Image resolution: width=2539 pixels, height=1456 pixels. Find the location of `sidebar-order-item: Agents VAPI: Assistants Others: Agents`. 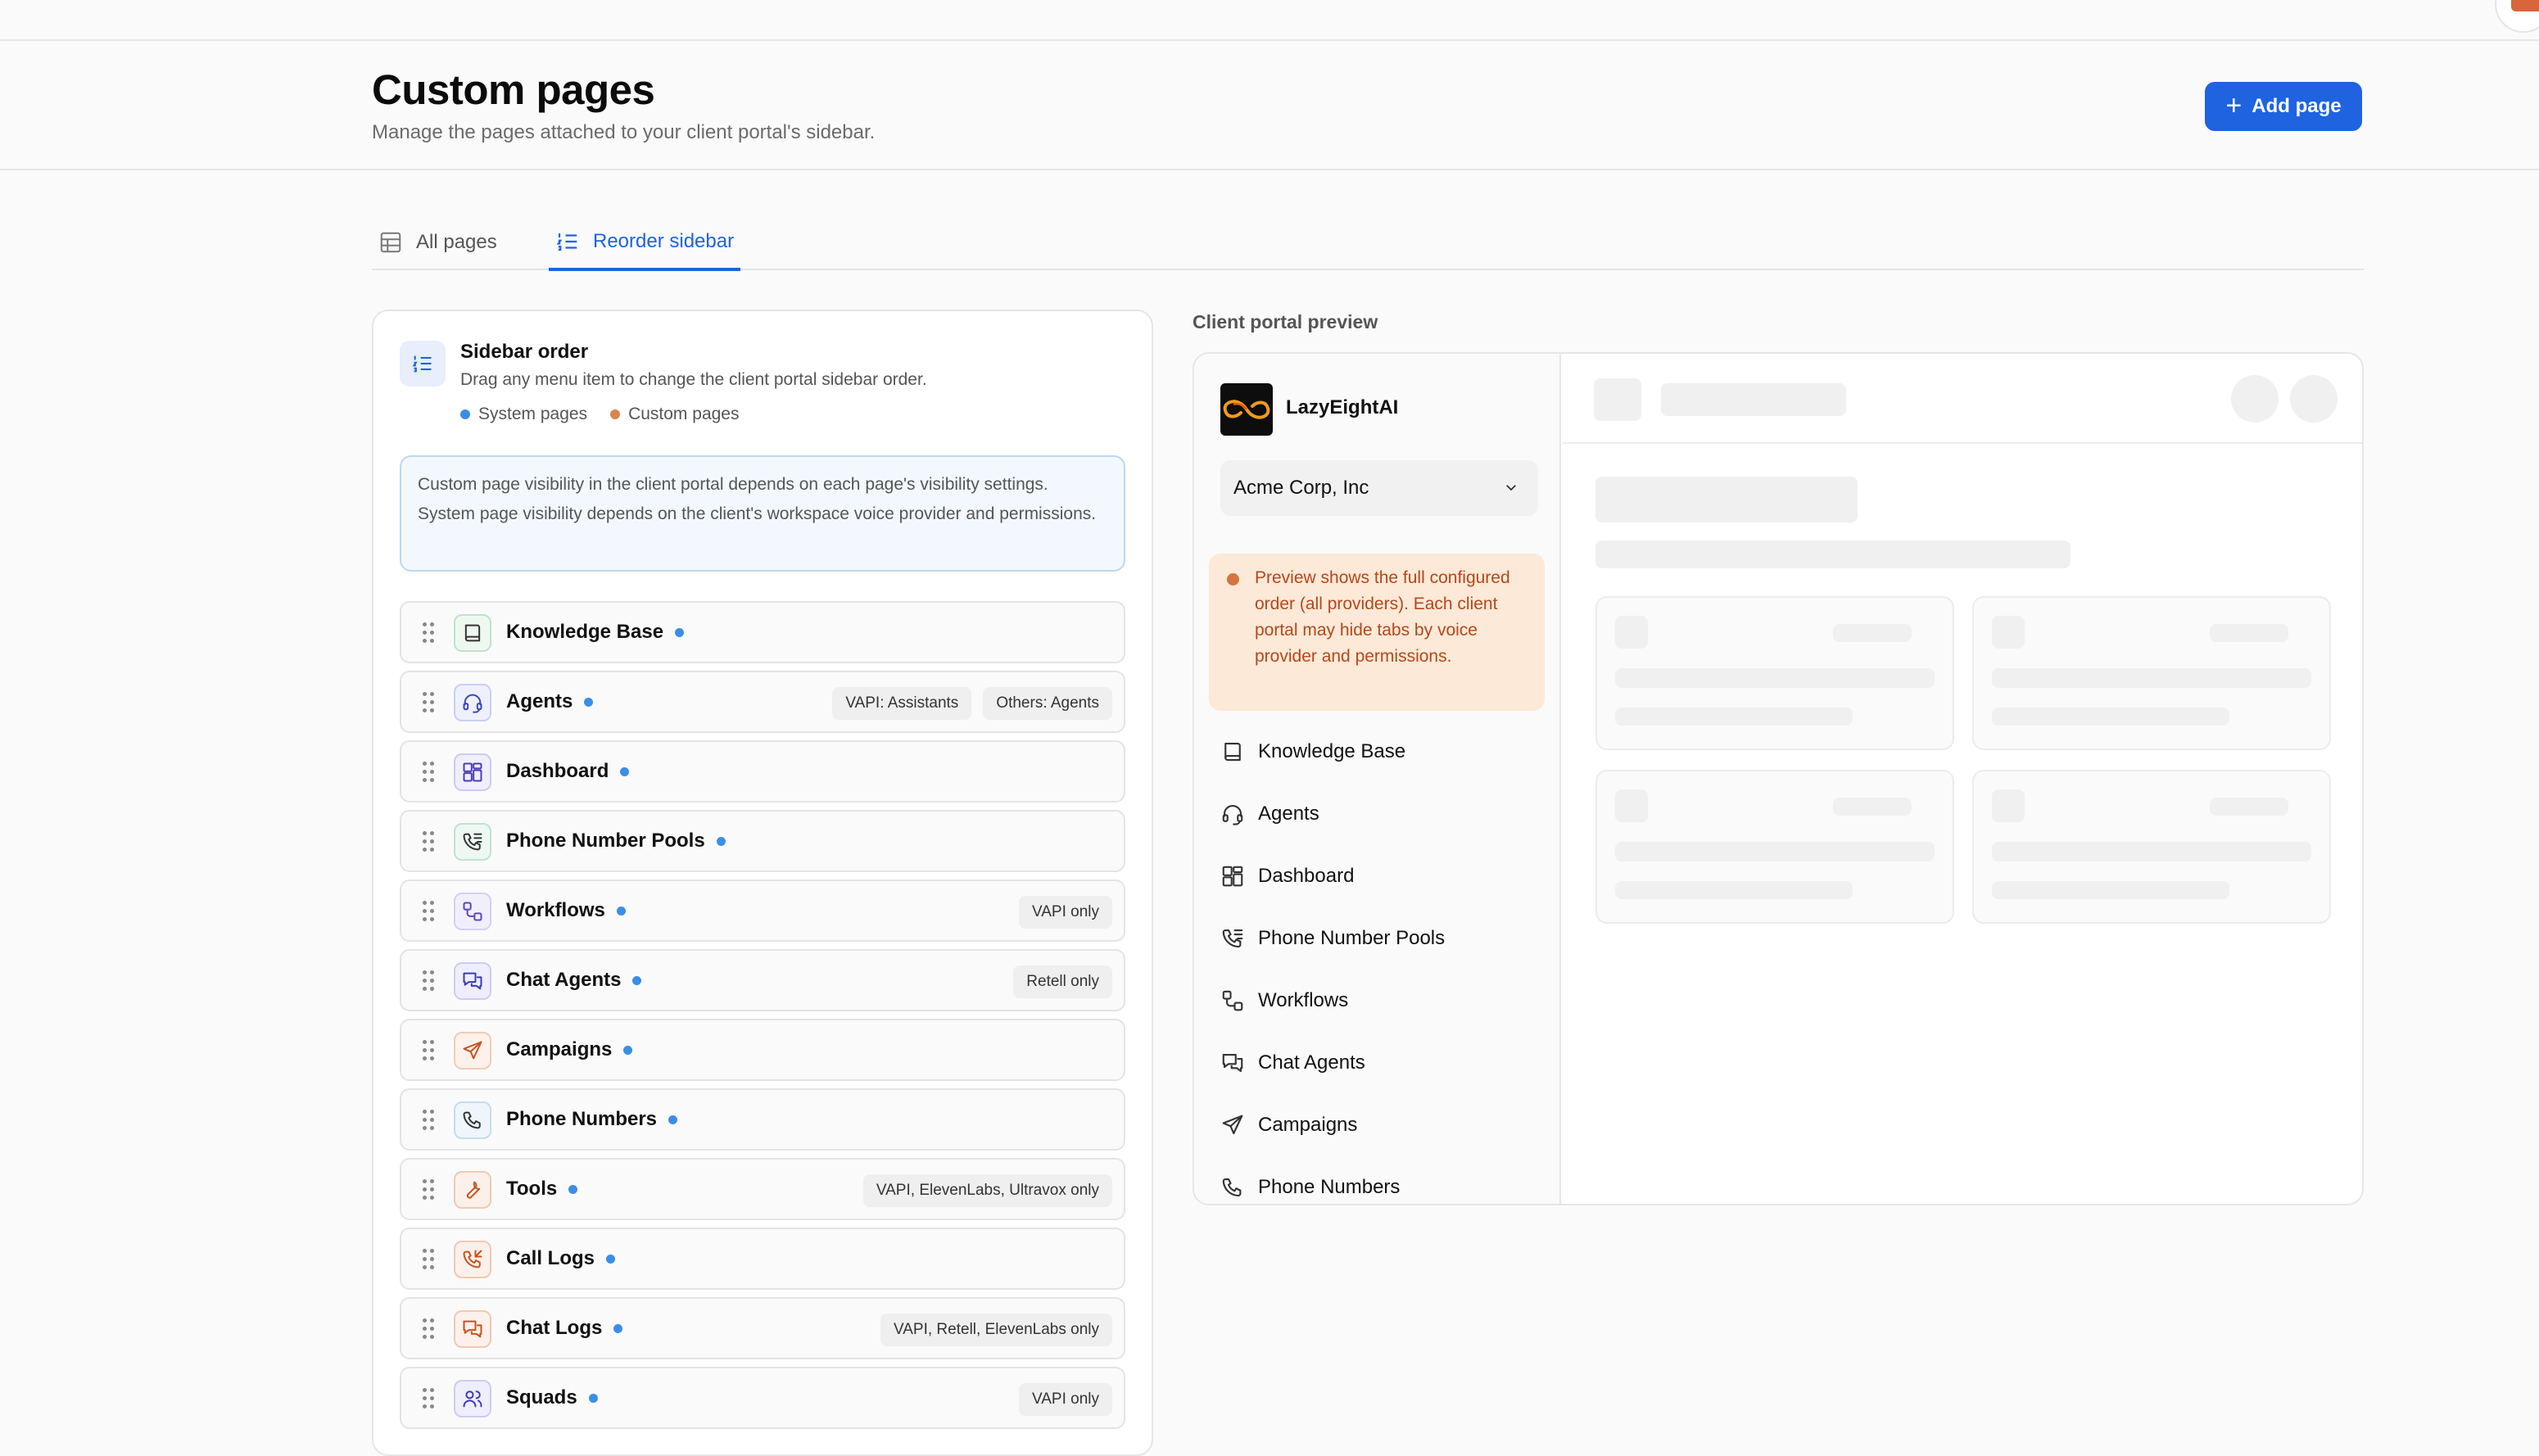

sidebar-order-item: Agents VAPI: Assistants Others: Agents is located at coordinates (762, 702).